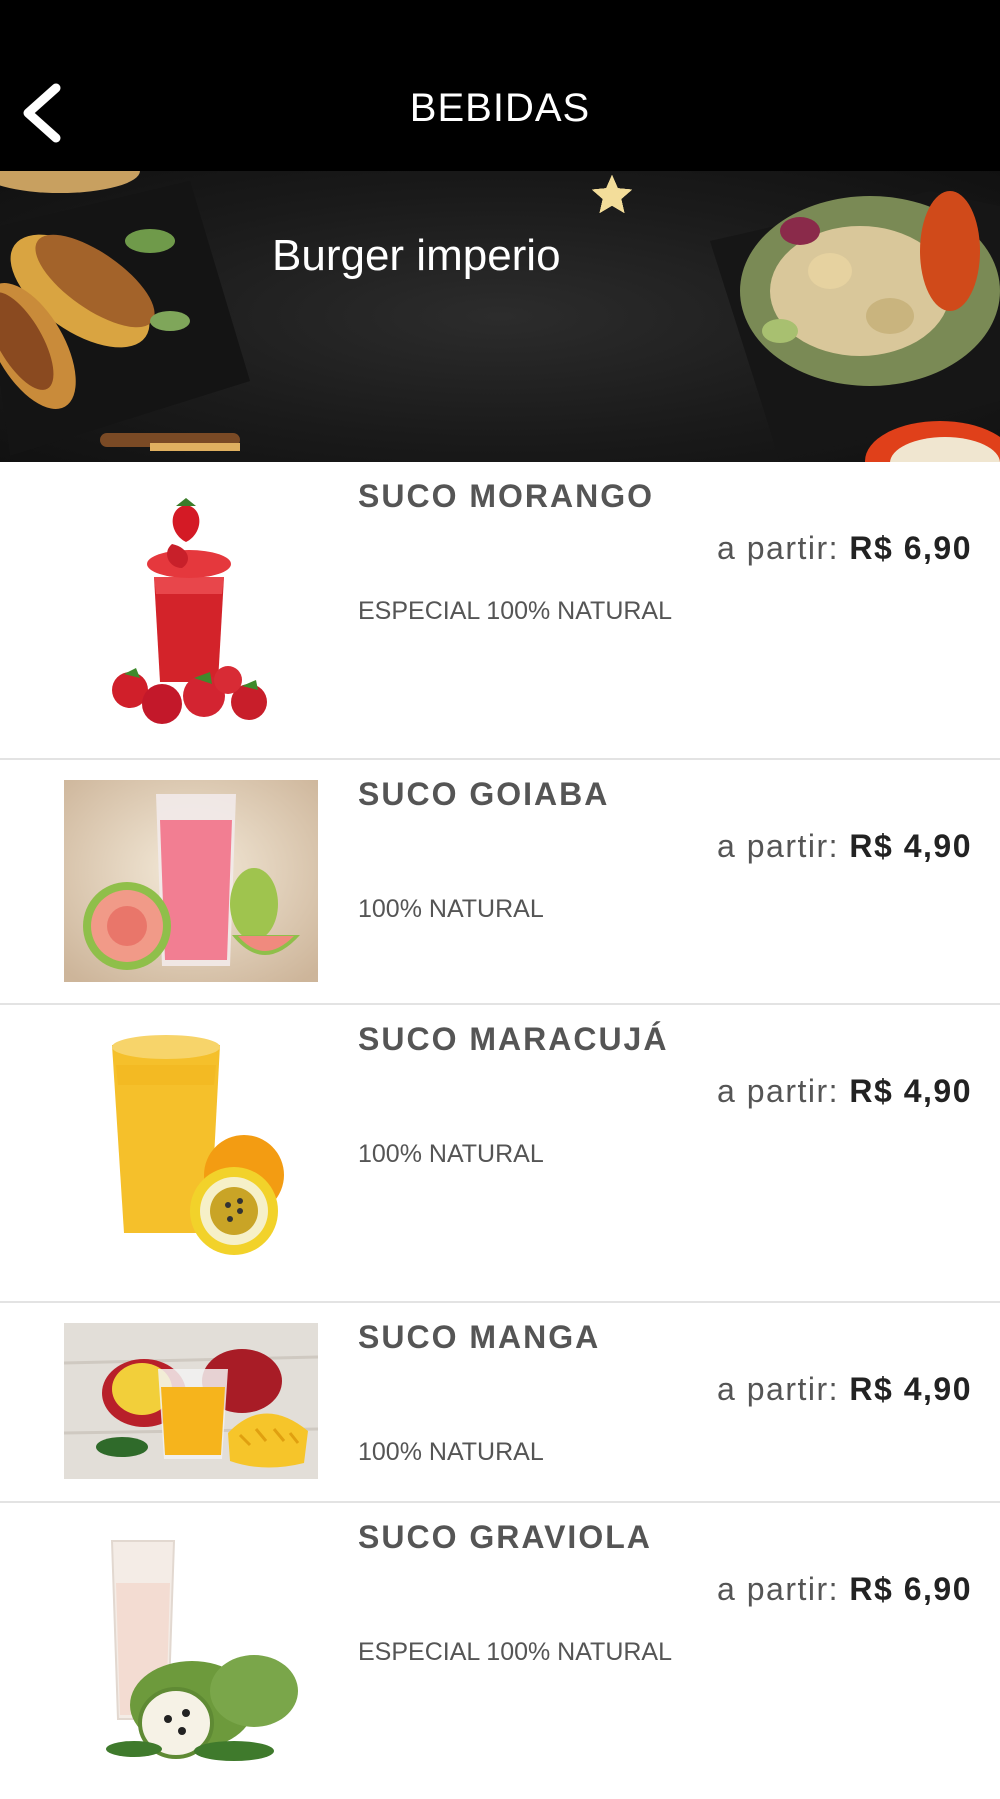 Image resolution: width=1000 pixels, height=1799 pixels. I want to click on product-name: SUCO MORANGO, so click(506, 496).